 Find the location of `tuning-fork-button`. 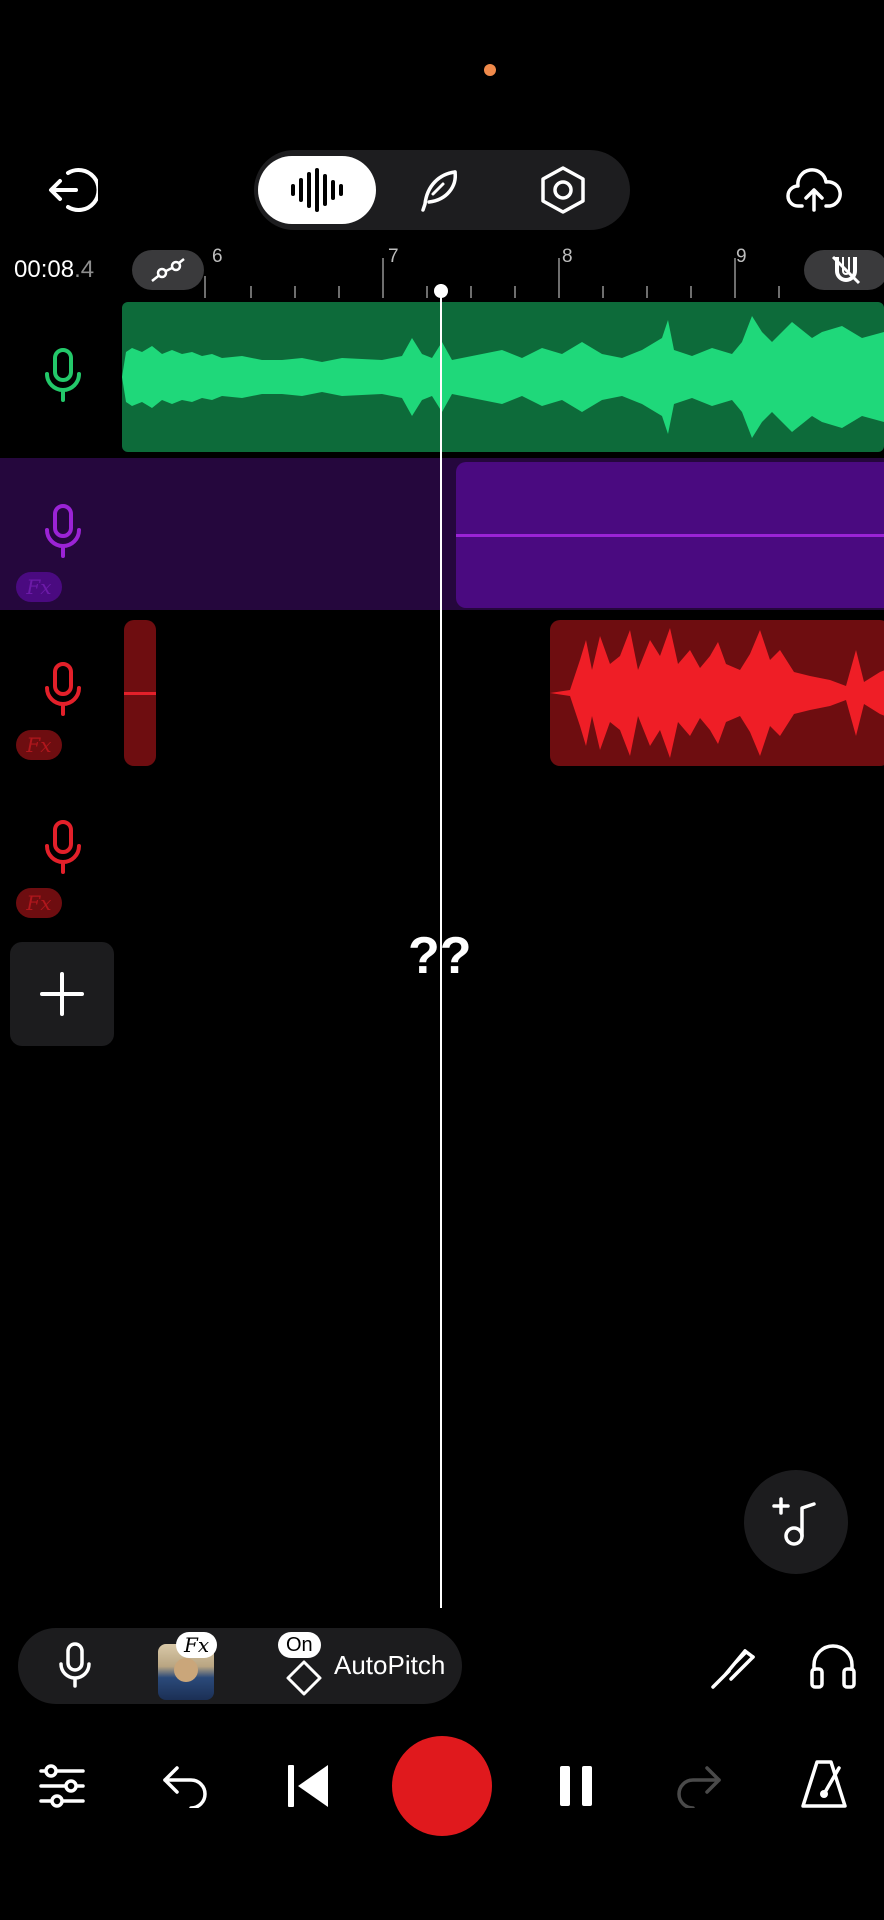

tuning-fork-button is located at coordinates (734, 1666).